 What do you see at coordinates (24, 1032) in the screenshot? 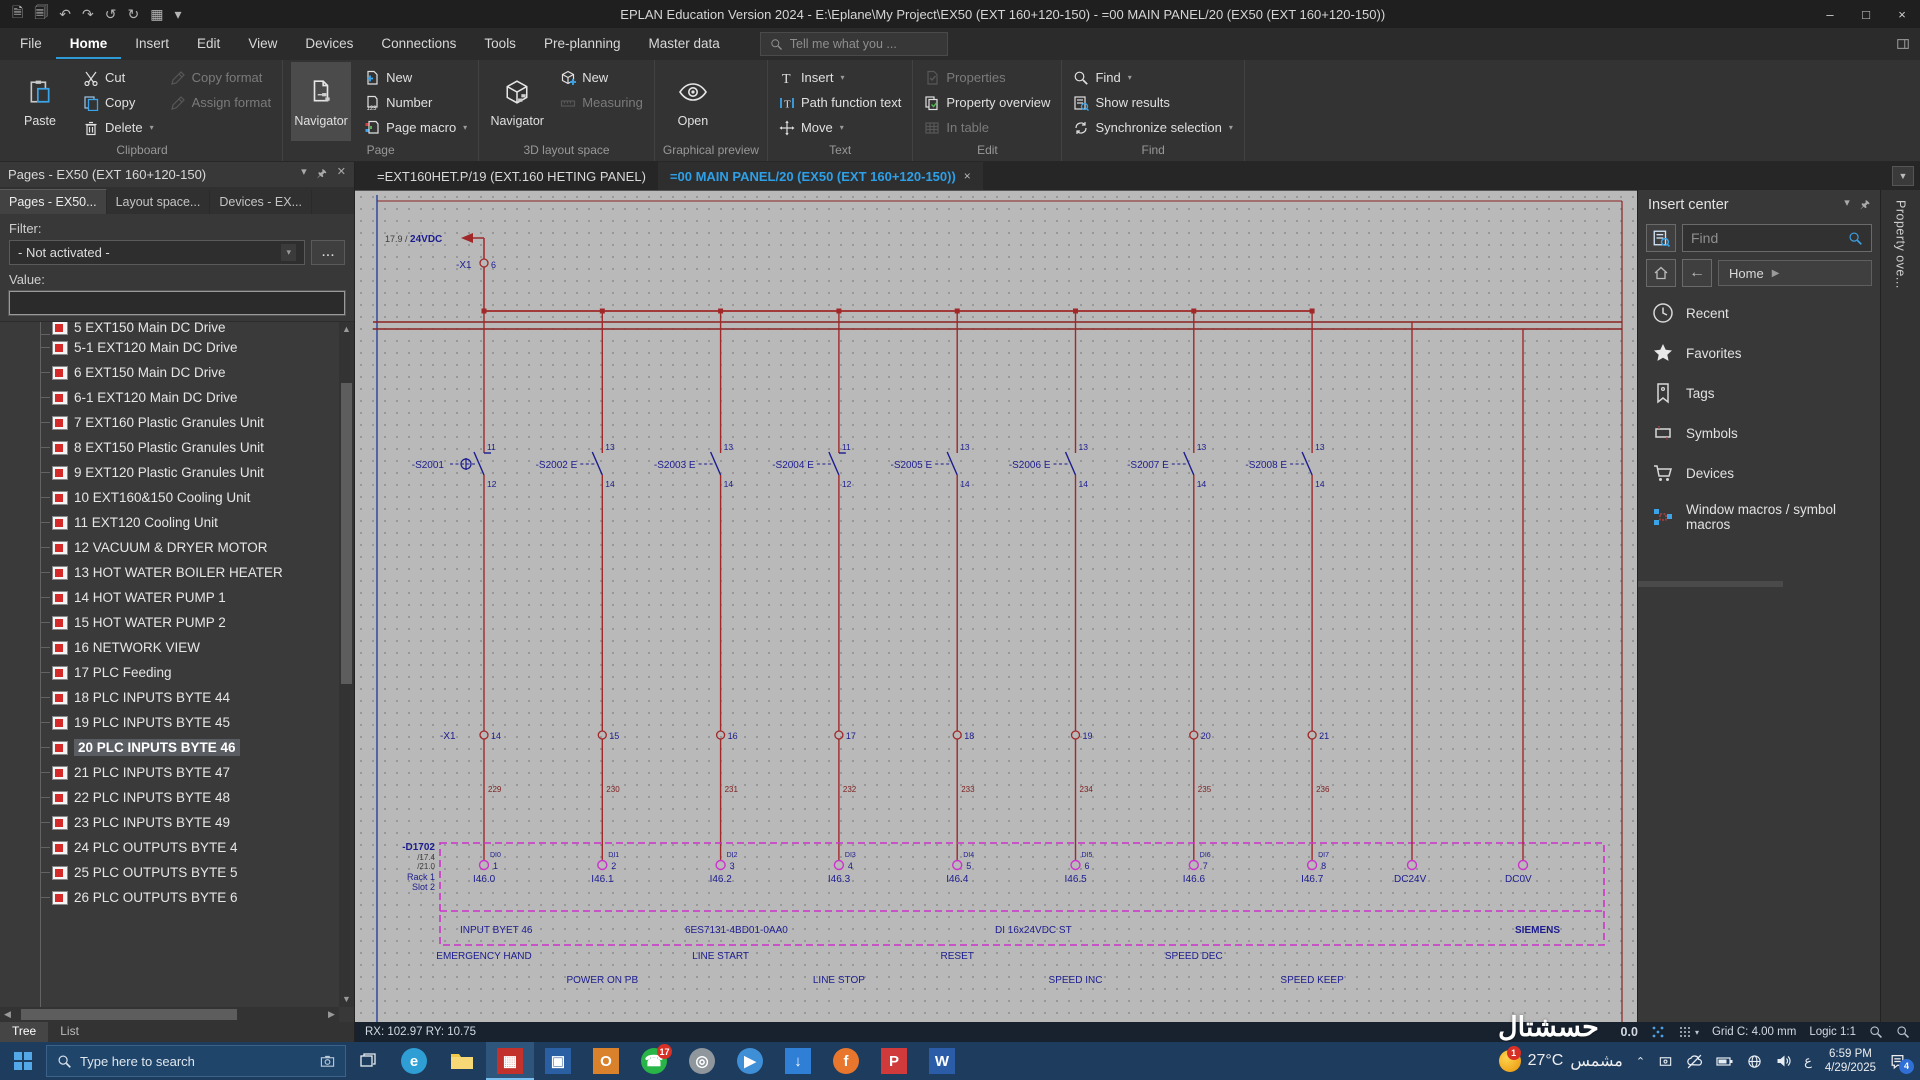
I see `tab-tree: Tree` at bounding box center [24, 1032].